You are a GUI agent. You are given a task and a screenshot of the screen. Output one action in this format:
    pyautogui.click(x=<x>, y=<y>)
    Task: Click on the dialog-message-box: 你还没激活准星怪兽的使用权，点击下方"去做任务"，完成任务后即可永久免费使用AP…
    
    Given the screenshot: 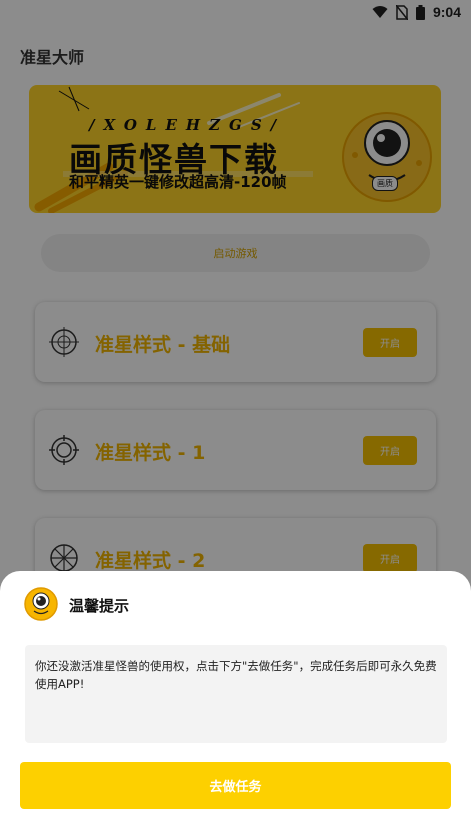 What is the action you would take?
    pyautogui.click(x=236, y=694)
    